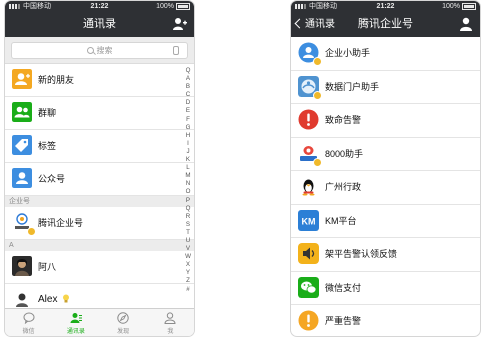 The image size is (483, 337). What do you see at coordinates (385, 255) in the screenshot?
I see `list-item-platform-alert-feedback: 架平告警认领反馈` at bounding box center [385, 255].